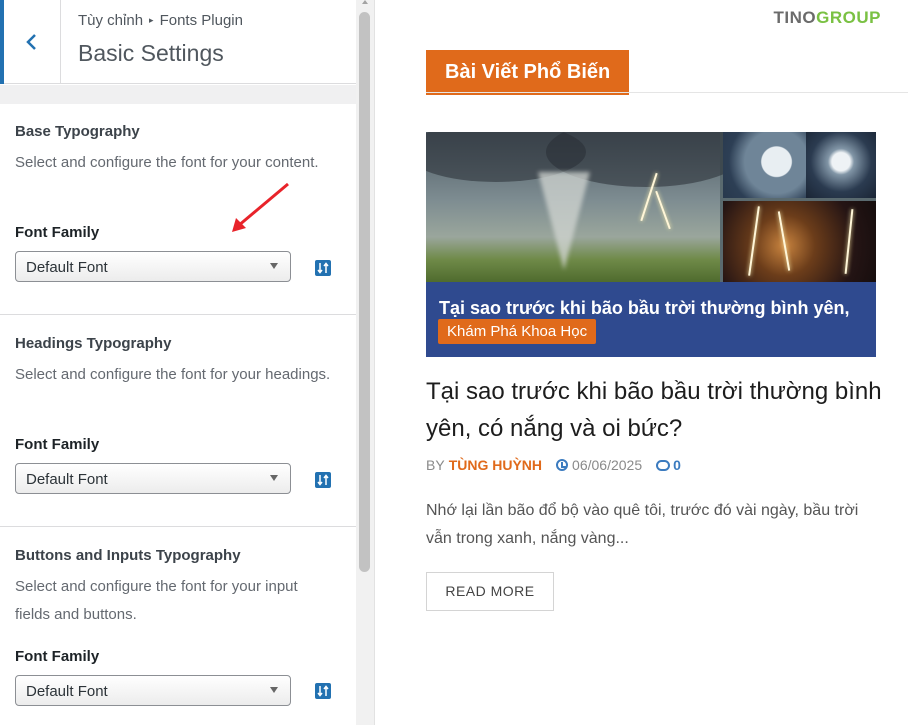 Image resolution: width=908 pixels, height=725 pixels. Describe the element at coordinates (517, 331) in the screenshot. I see `category-badge: Khám Phá Khoa Học` at that location.